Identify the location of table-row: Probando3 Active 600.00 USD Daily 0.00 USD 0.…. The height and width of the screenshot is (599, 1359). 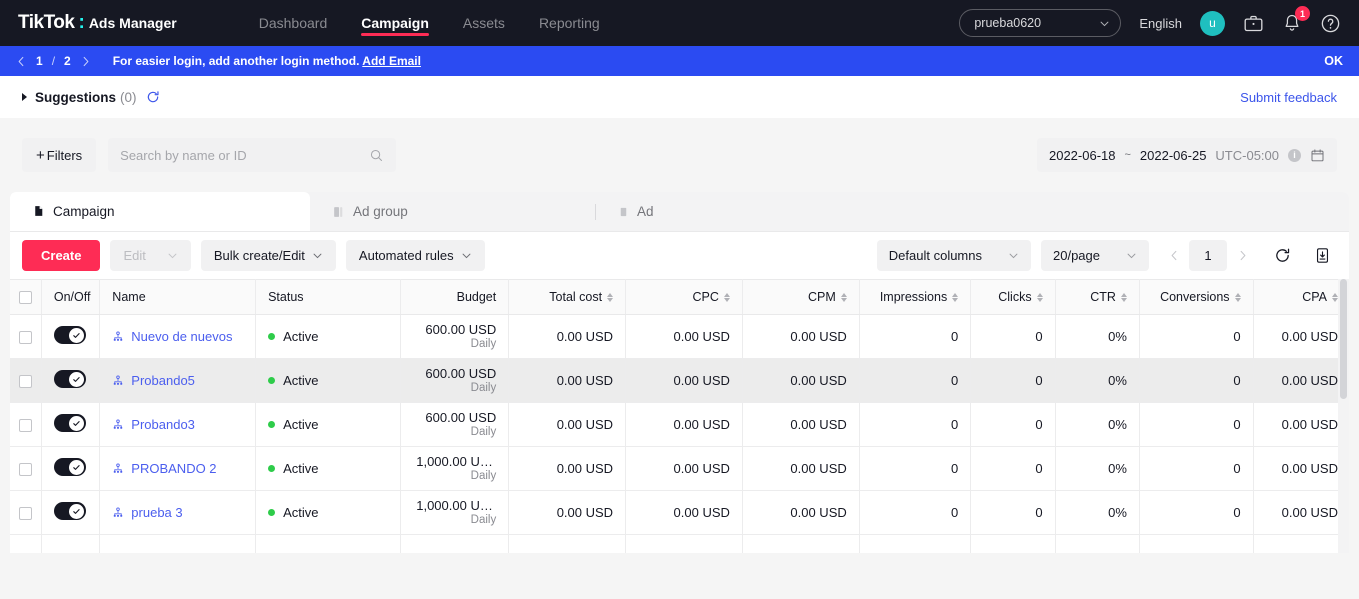
(679, 424).